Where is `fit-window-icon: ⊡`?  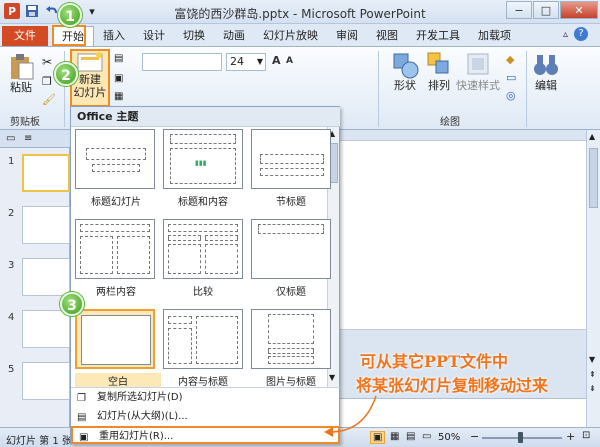 fit-window-icon: ⊡ is located at coordinates (586, 435).